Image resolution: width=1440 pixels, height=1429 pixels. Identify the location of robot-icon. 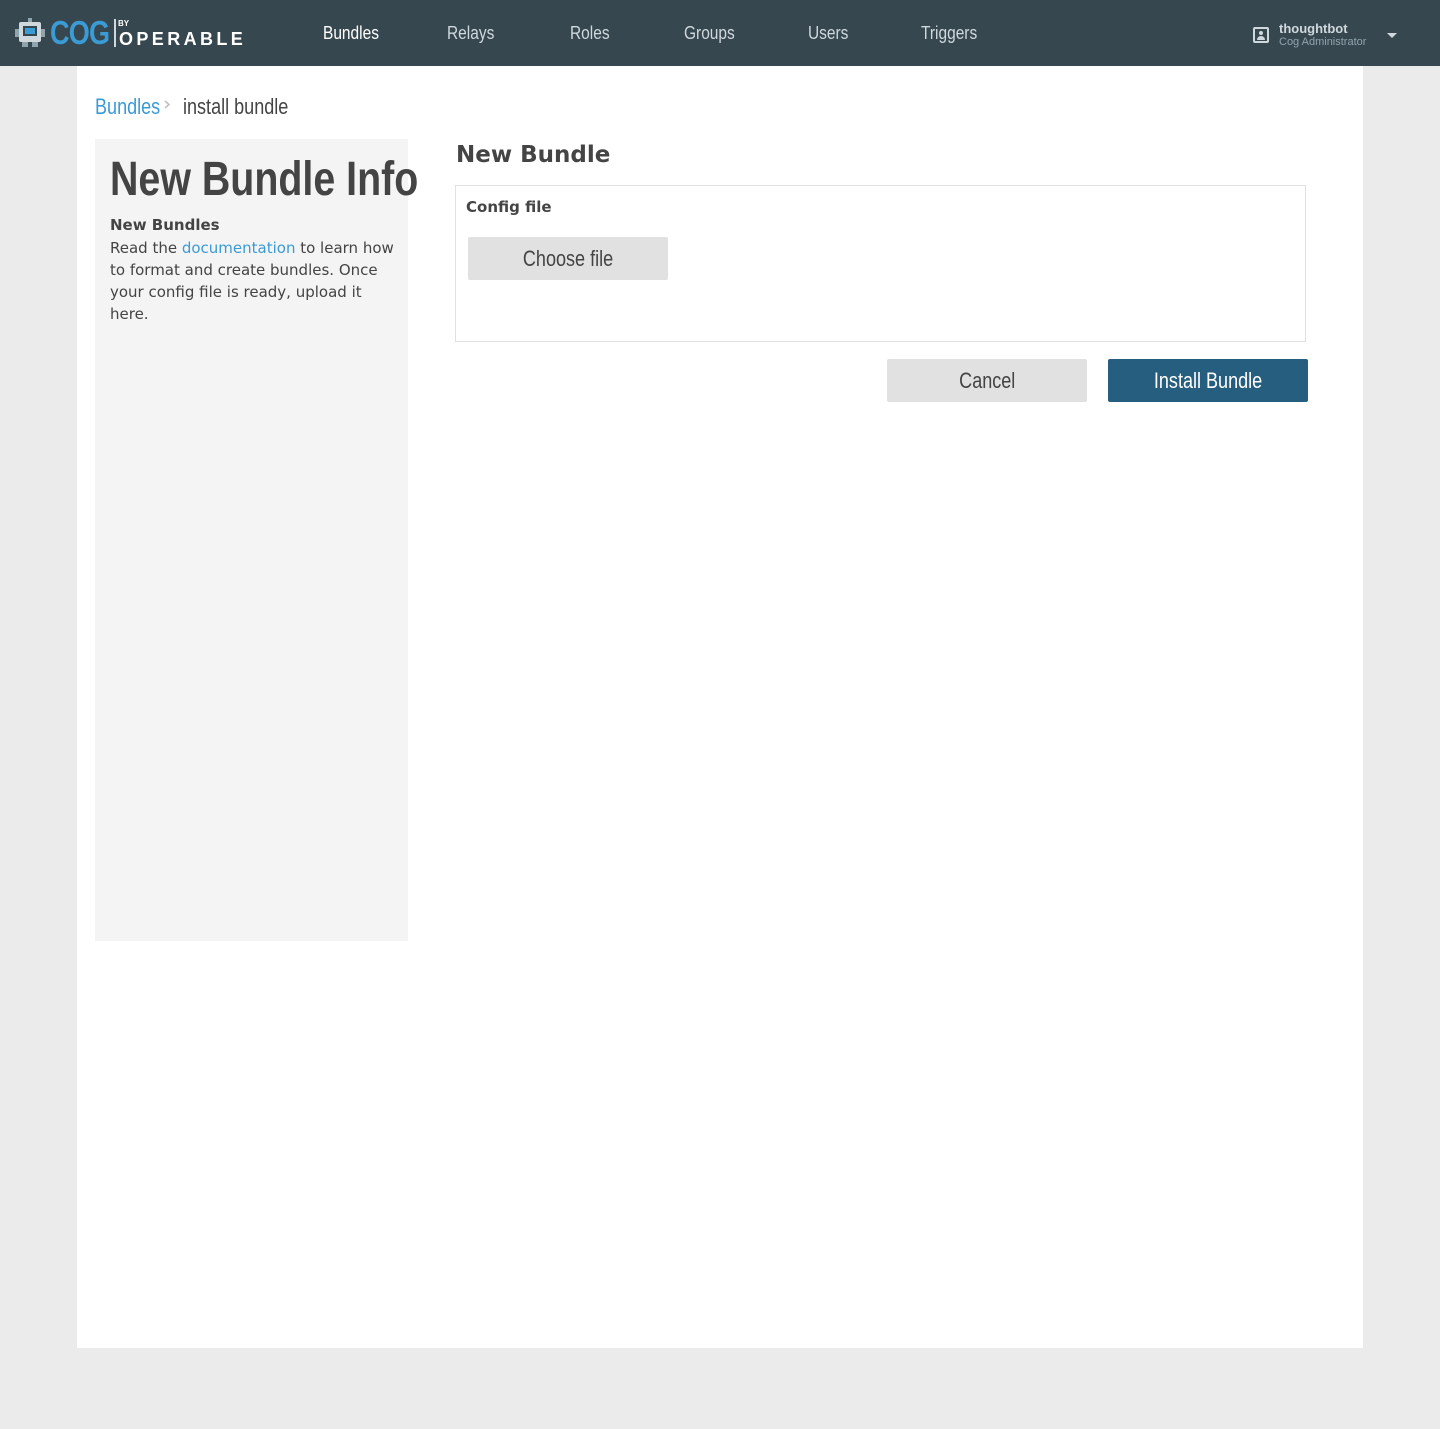
(30, 32).